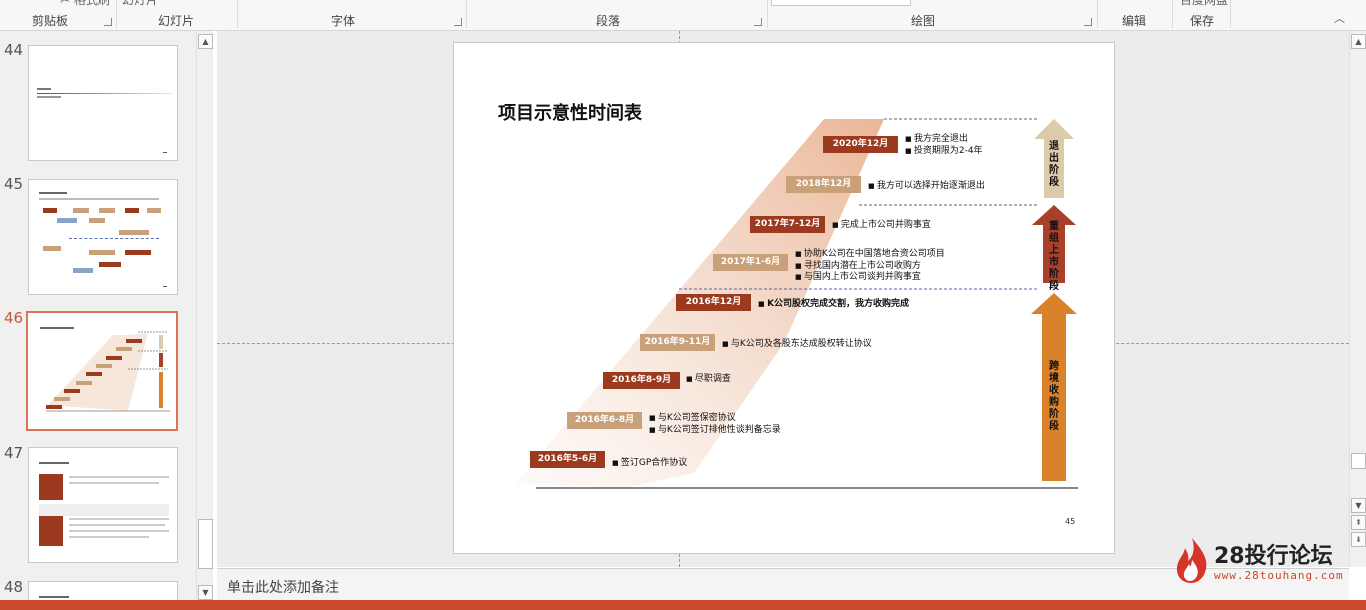 The width and height of the screenshot is (1366, 610). I want to click on timeline-bullets: 与K公司及各股东达成股权转让协议, so click(797, 345).